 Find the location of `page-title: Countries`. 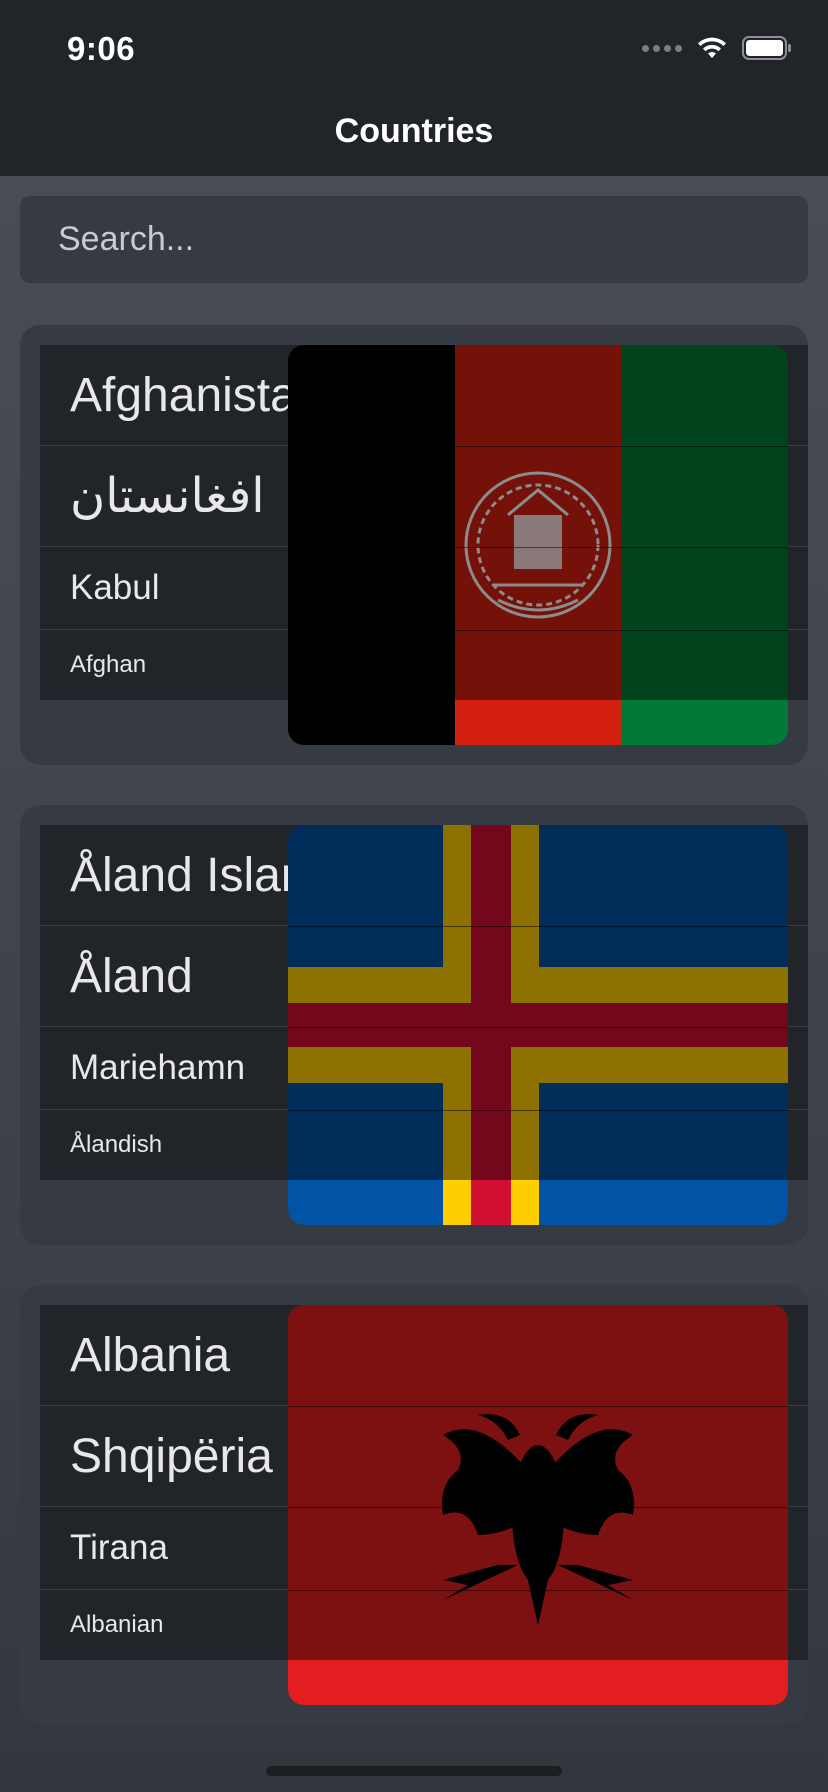

page-title: Countries is located at coordinates (414, 131).